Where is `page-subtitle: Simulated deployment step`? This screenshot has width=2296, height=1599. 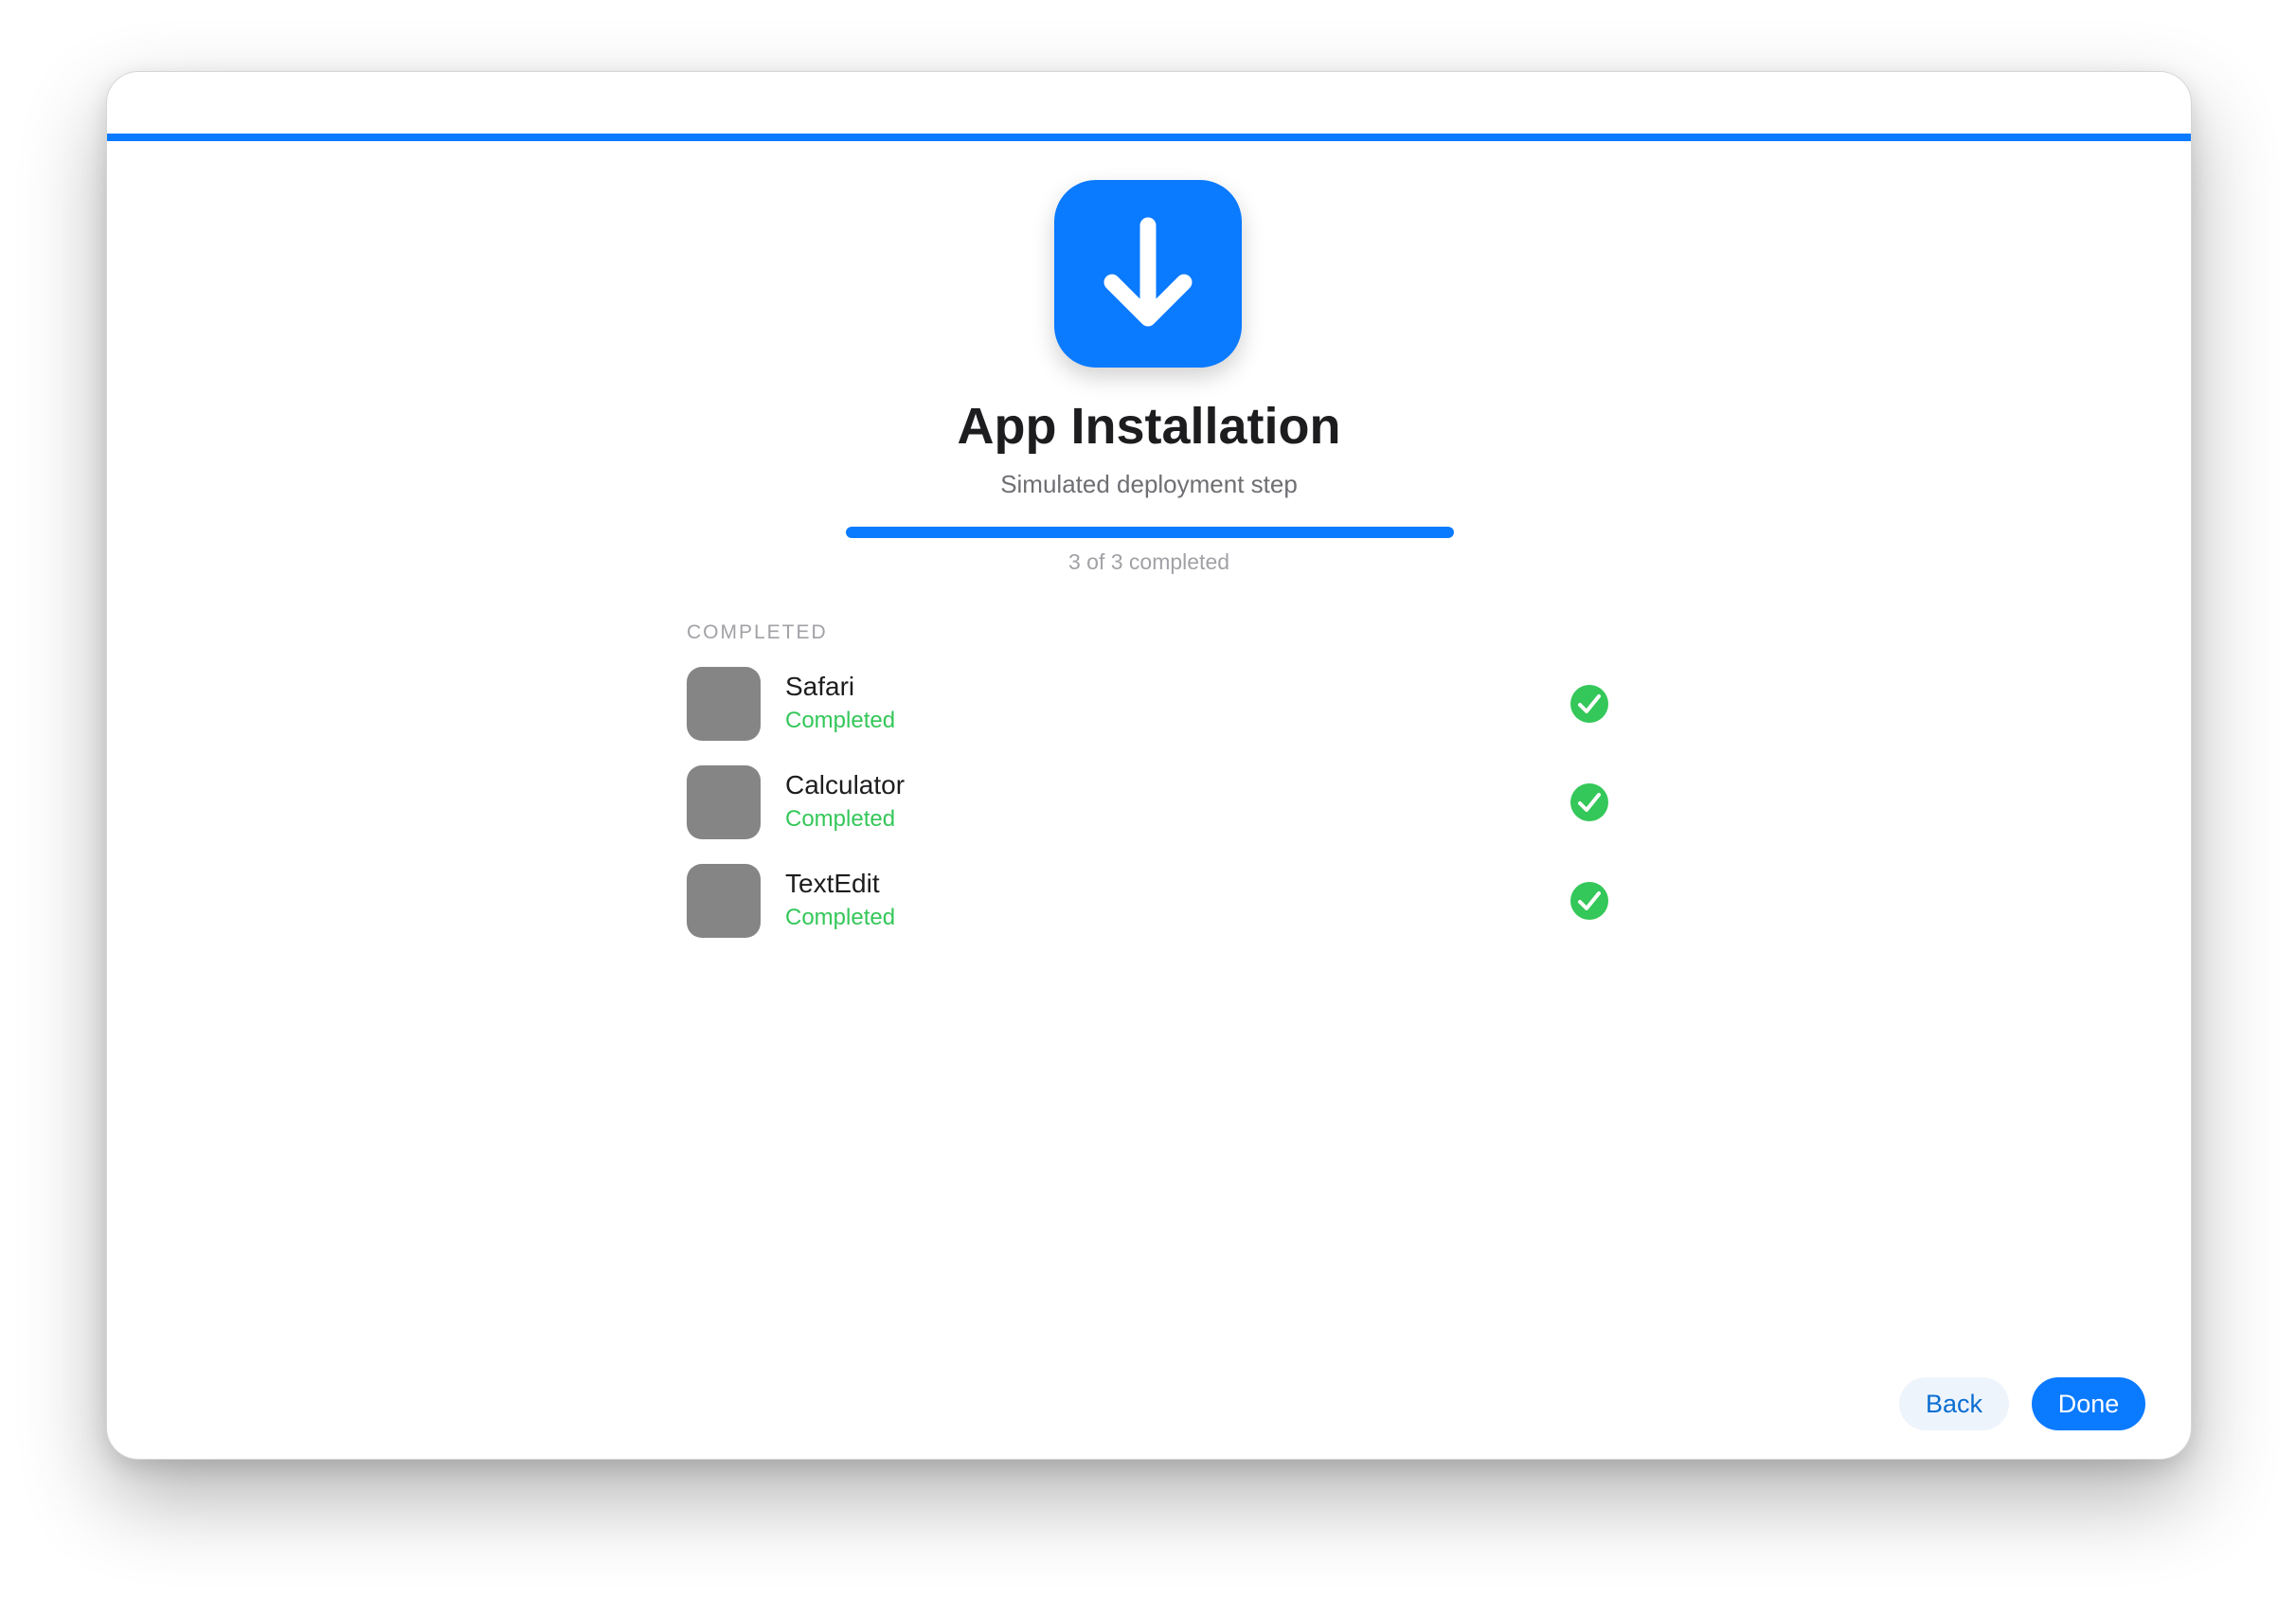
page-subtitle: Simulated deployment step is located at coordinates (1149, 484).